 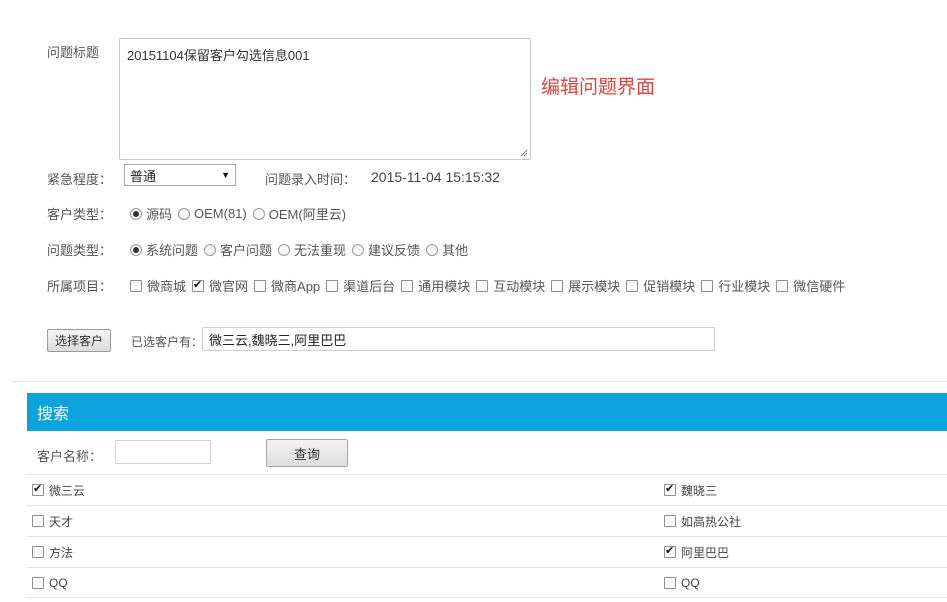 I want to click on customer-type-option: OEM(81), so click(x=212, y=213).